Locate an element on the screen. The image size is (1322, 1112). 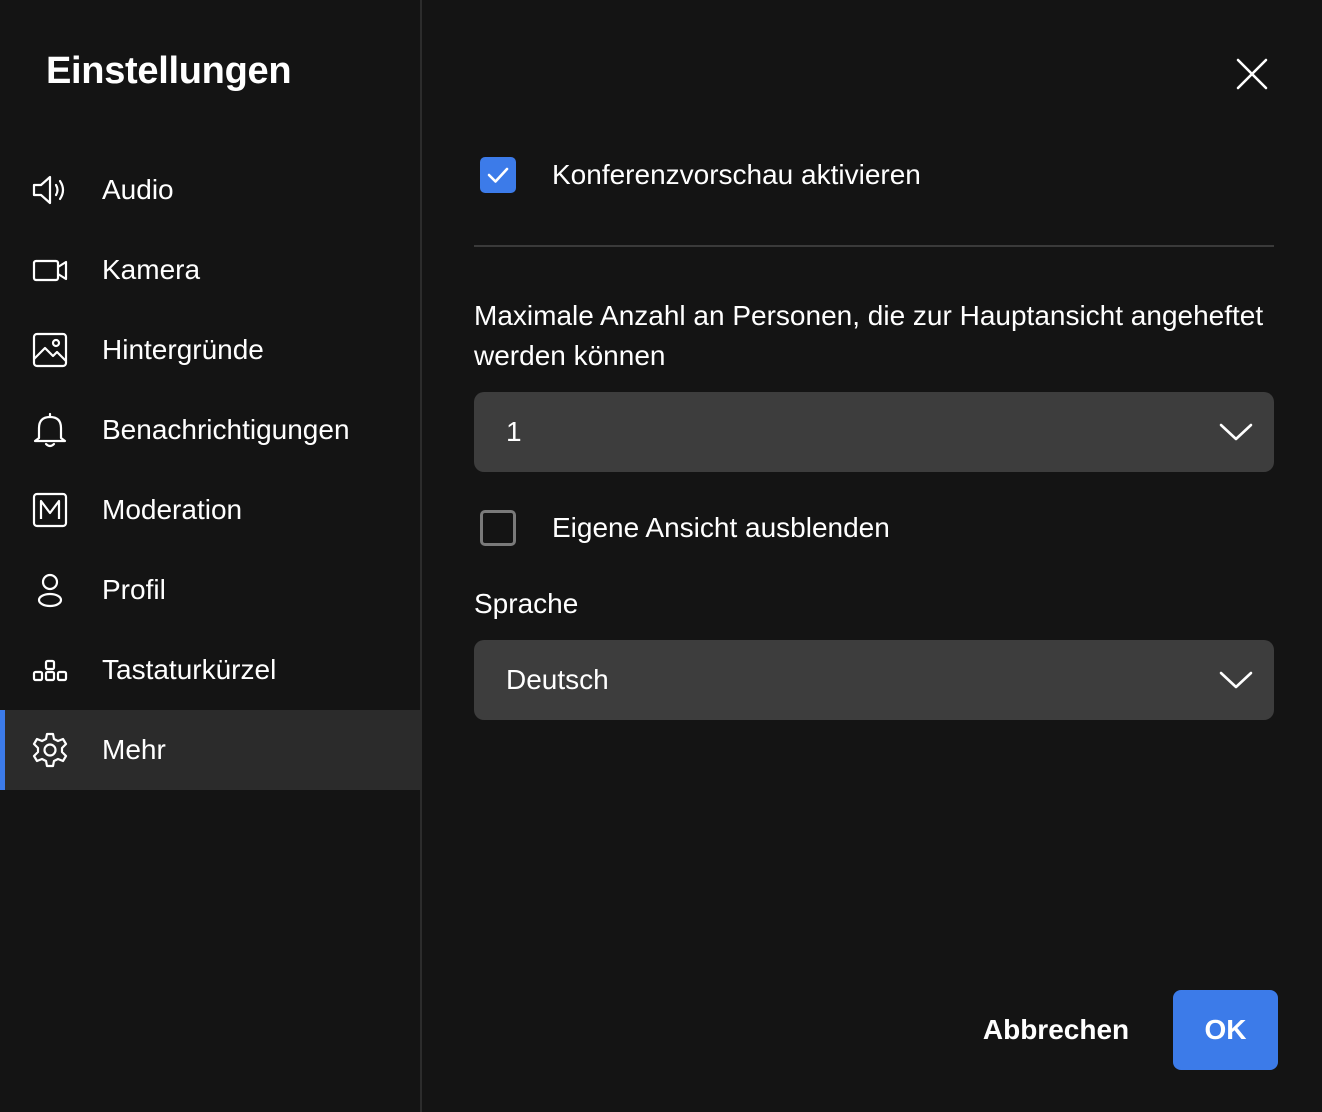
sidebar-item-mehr: Mehr is located at coordinates (210, 750).